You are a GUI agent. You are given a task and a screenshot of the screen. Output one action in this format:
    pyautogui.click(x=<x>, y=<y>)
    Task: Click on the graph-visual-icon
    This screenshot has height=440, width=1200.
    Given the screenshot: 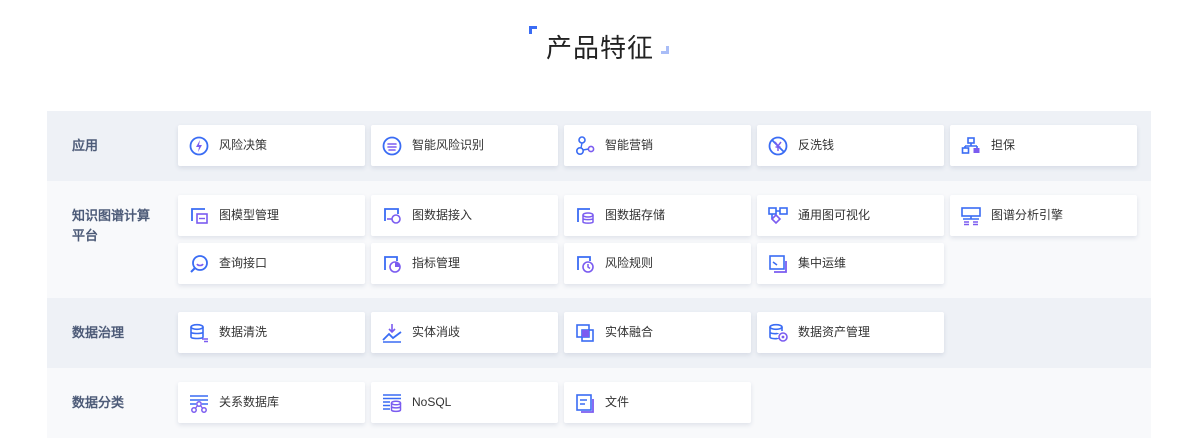 What is the action you would take?
    pyautogui.click(x=778, y=216)
    